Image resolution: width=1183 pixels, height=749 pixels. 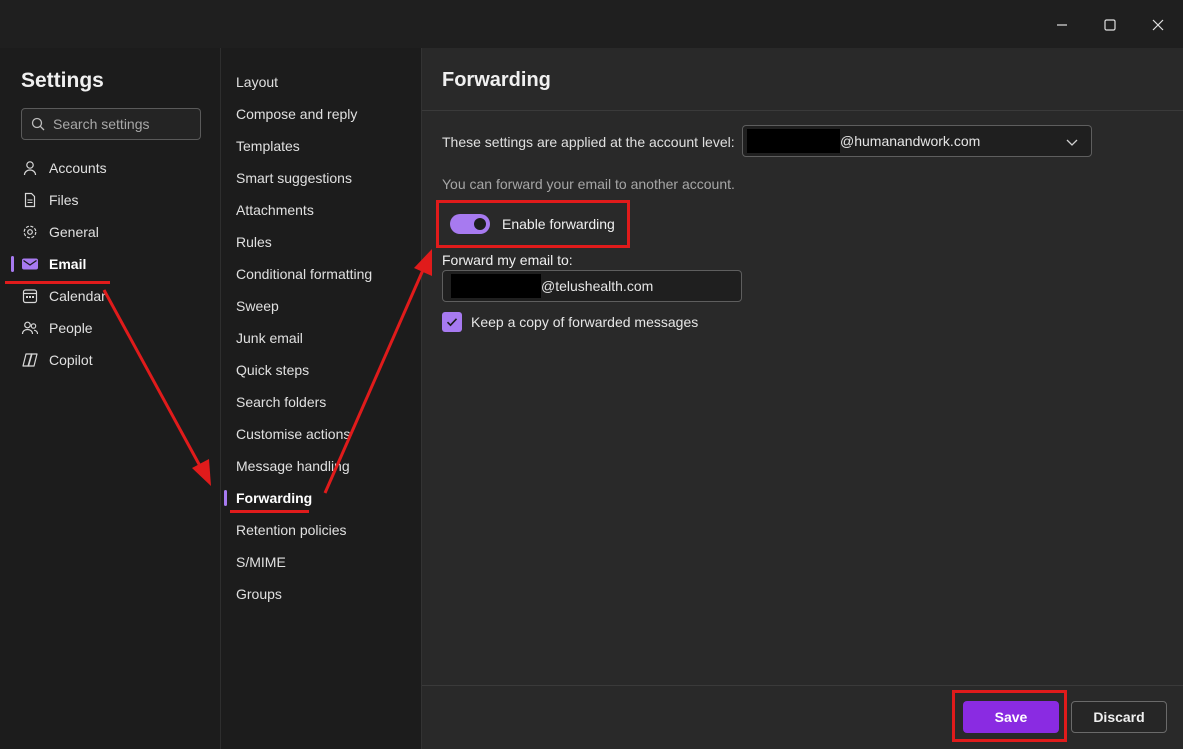 What do you see at coordinates (78, 168) in the screenshot?
I see `sidebar-item-label: Accounts` at bounding box center [78, 168].